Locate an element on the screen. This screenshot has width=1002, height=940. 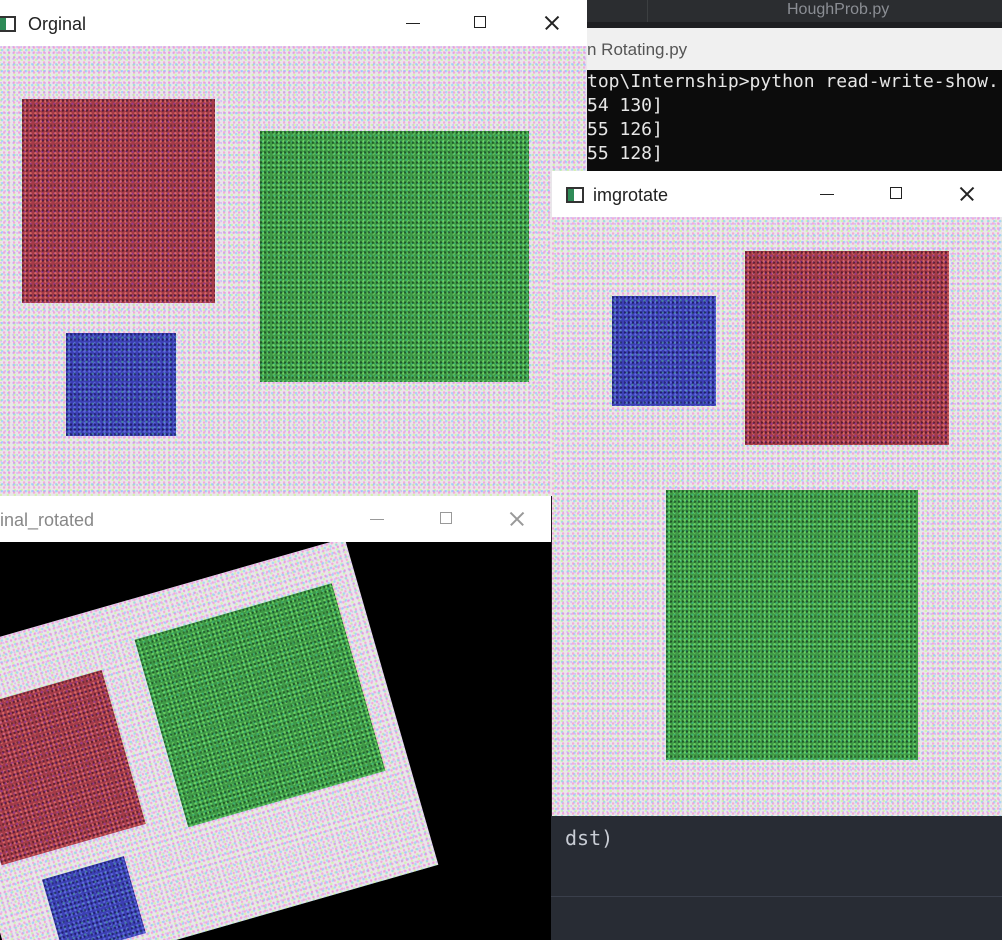
tab-houghprob: HoughProb.py is located at coordinates (838, 11).